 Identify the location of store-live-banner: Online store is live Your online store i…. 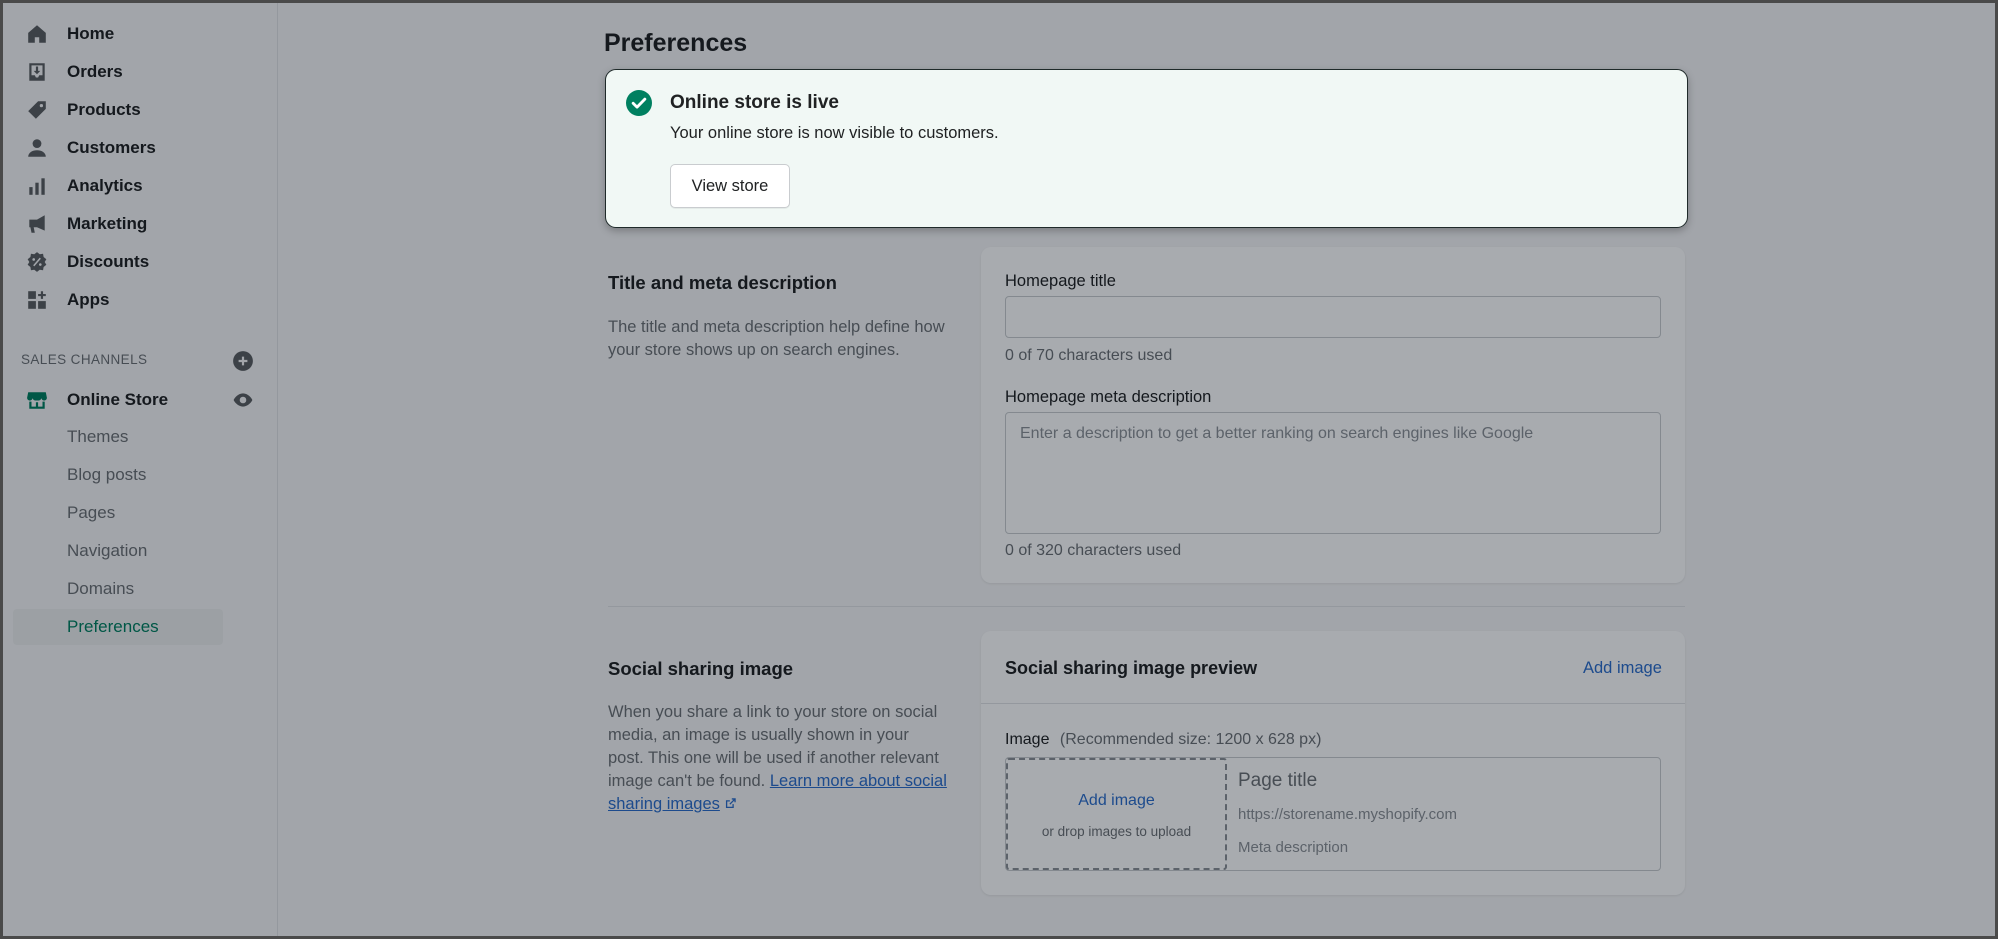
(1146, 148).